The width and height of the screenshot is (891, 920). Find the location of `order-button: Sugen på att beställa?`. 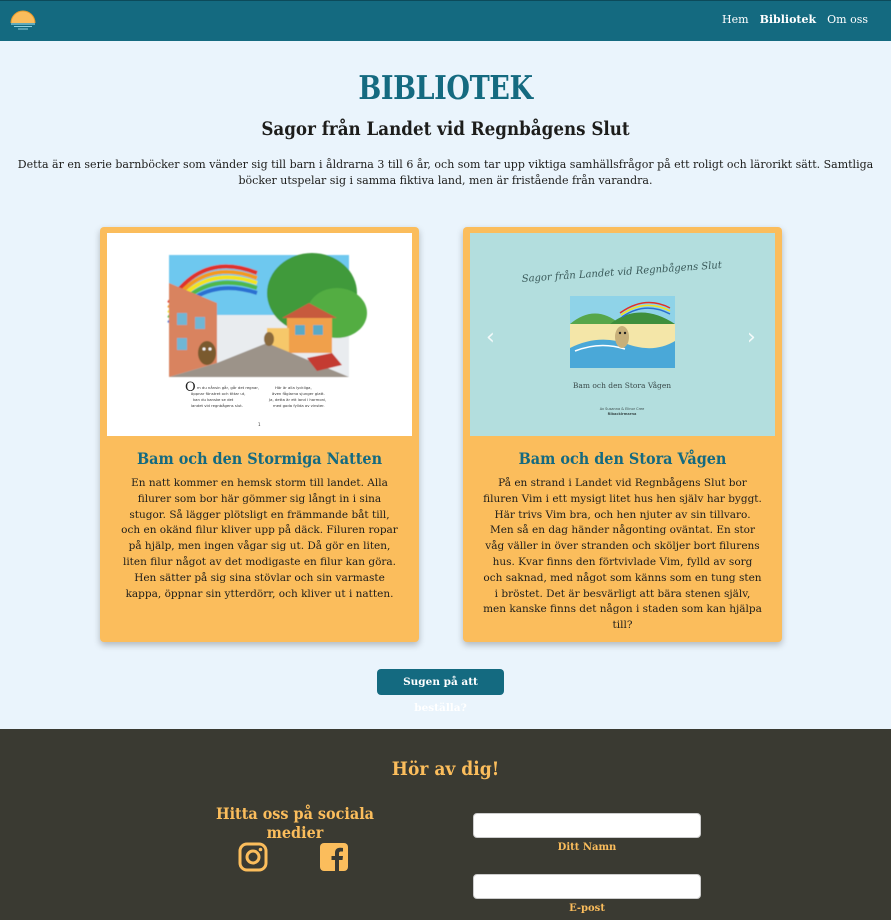

order-button: Sugen på att beställa? is located at coordinates (440, 691).